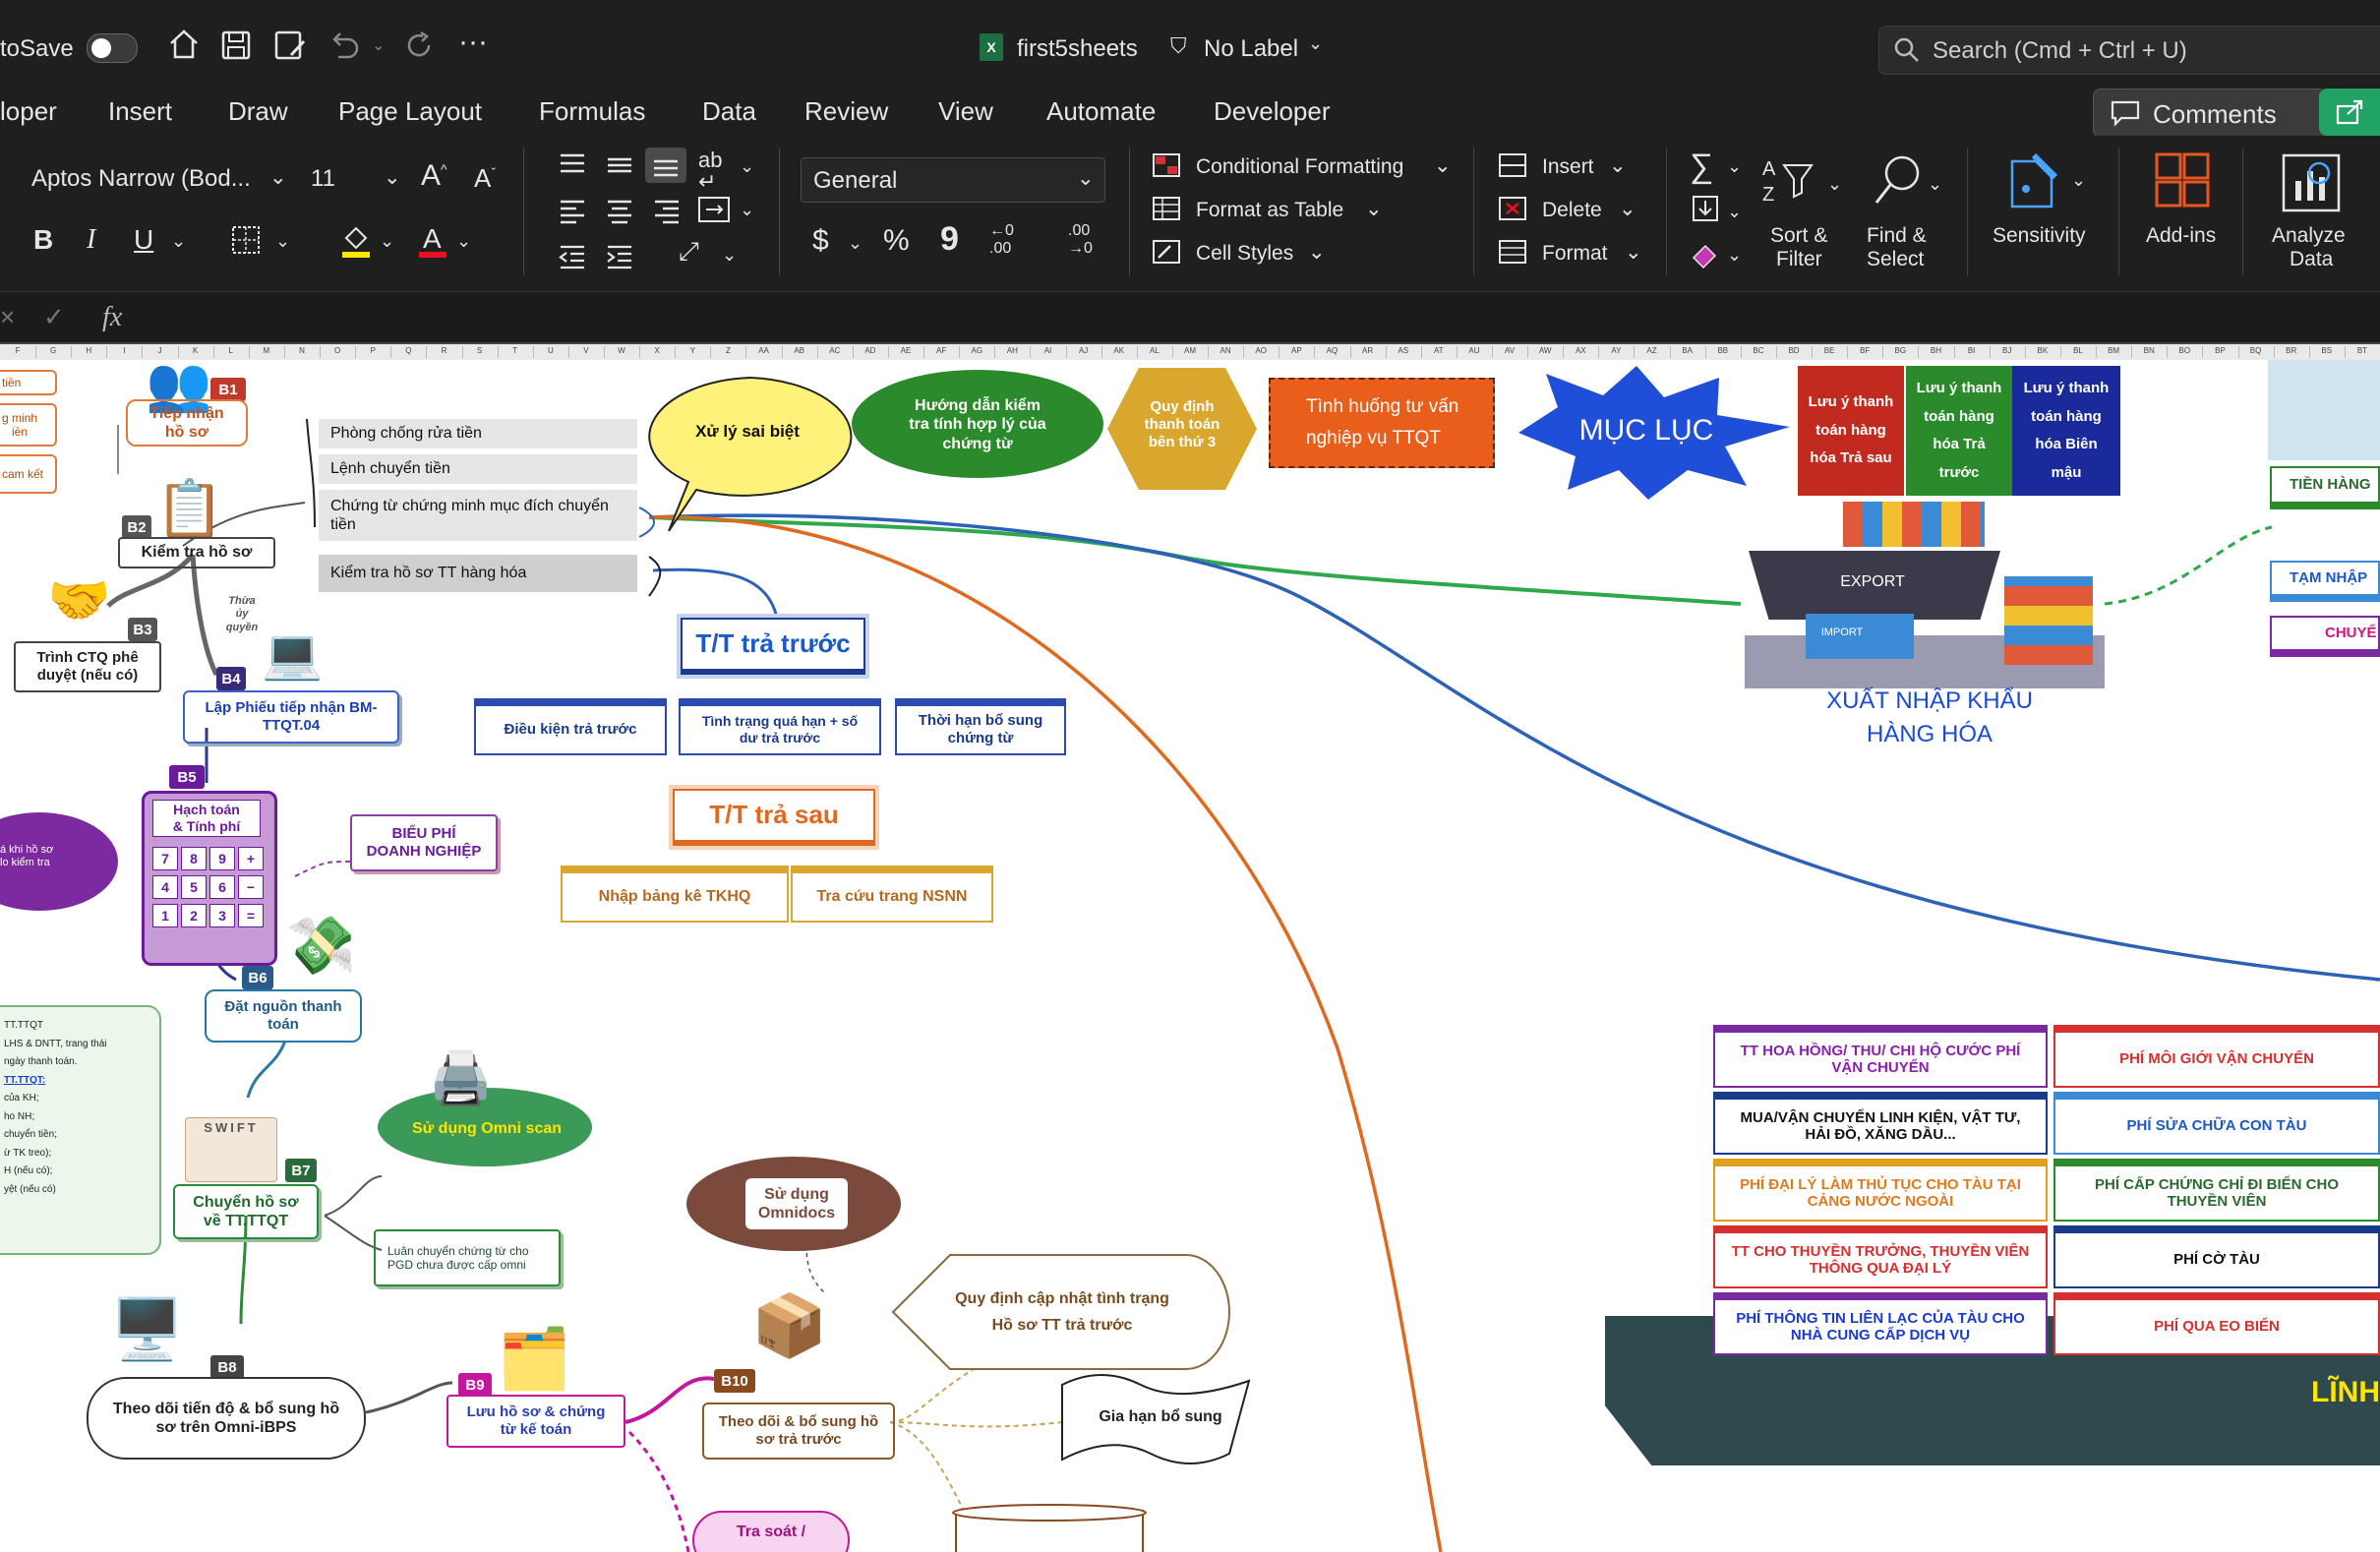 This screenshot has height=1552, width=2380. What do you see at coordinates (2311, 185) in the screenshot?
I see `analyze-data-icon` at bounding box center [2311, 185].